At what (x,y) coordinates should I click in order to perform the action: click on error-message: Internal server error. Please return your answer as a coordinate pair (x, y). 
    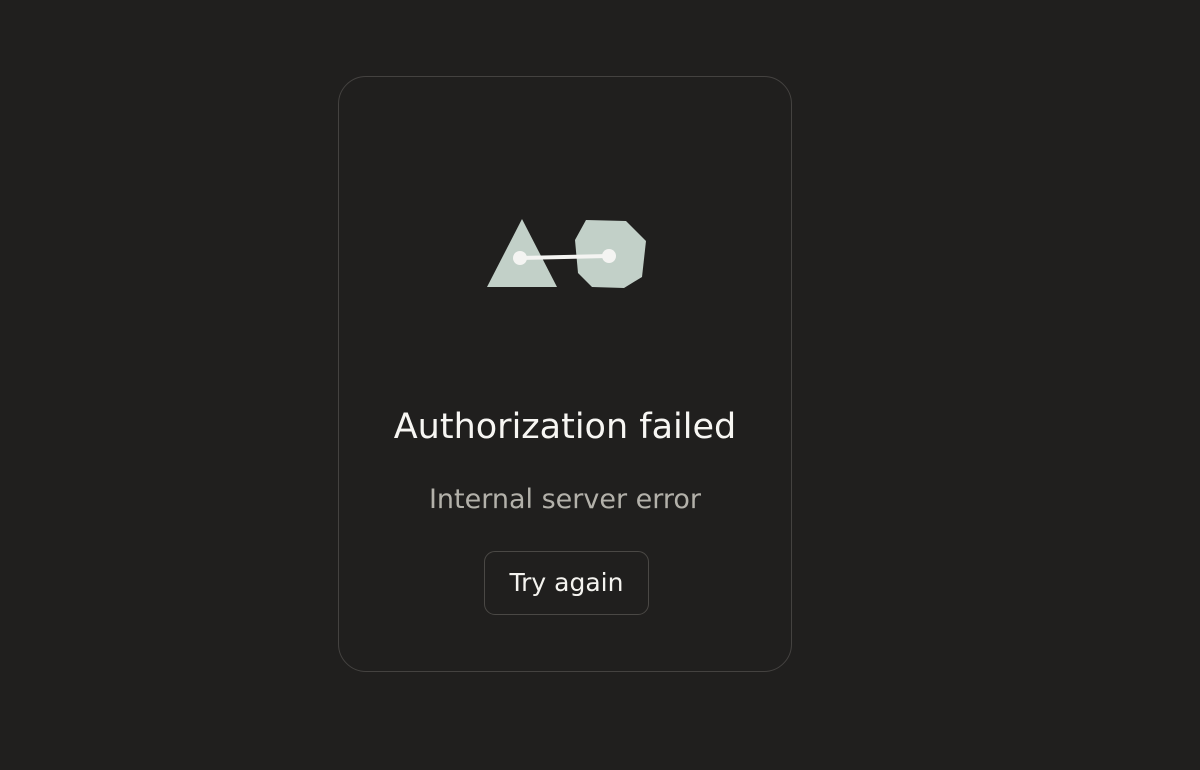
    Looking at the image, I should click on (565, 499).